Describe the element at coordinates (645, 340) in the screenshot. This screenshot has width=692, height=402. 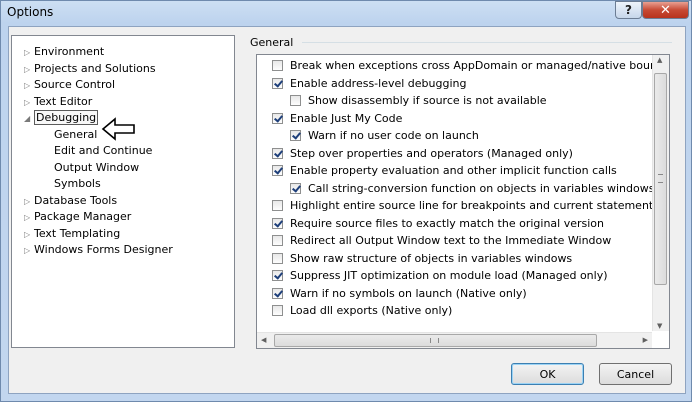
I see `scroll-right-icon: ▶` at that location.